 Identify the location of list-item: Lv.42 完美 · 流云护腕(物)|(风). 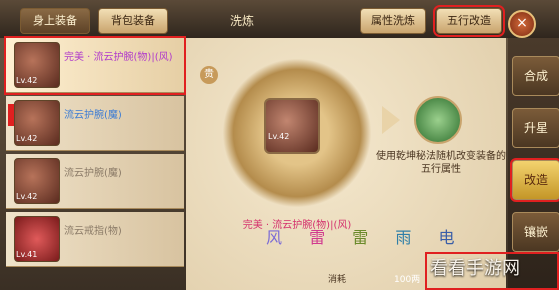
(95, 65).